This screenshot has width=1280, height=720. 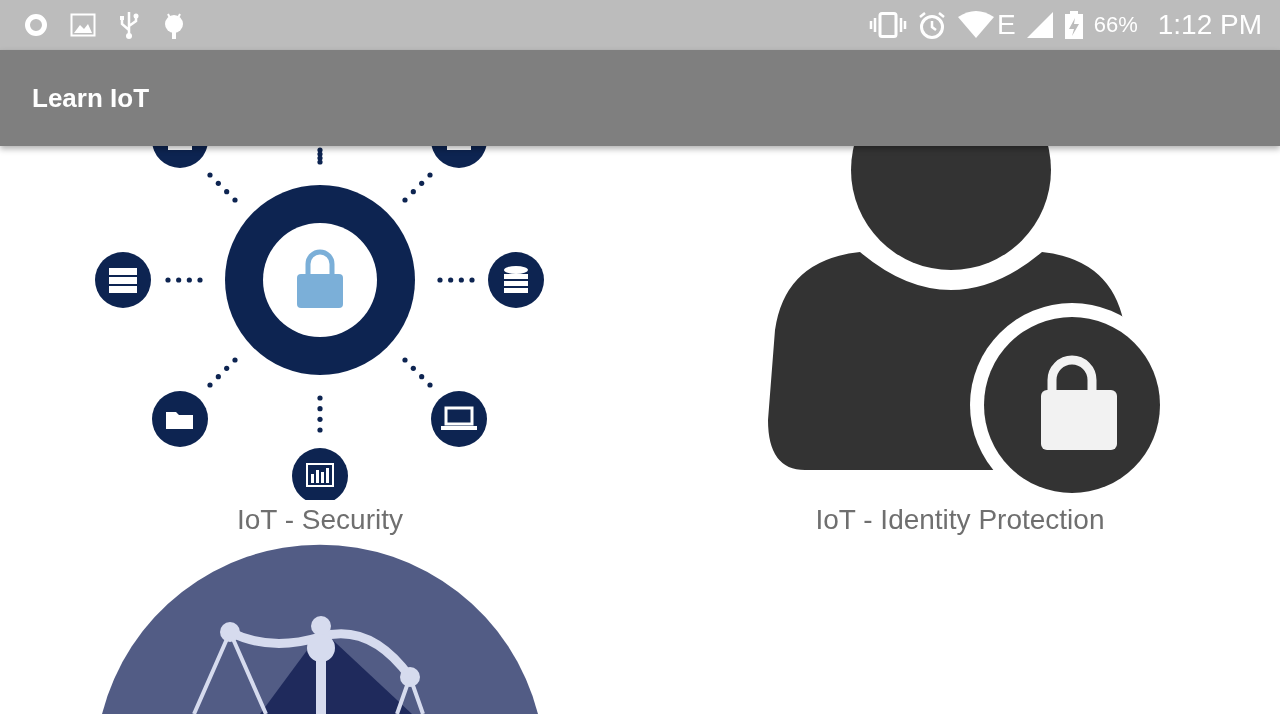 What do you see at coordinates (1039, 25) in the screenshot?
I see `signal-icon` at bounding box center [1039, 25].